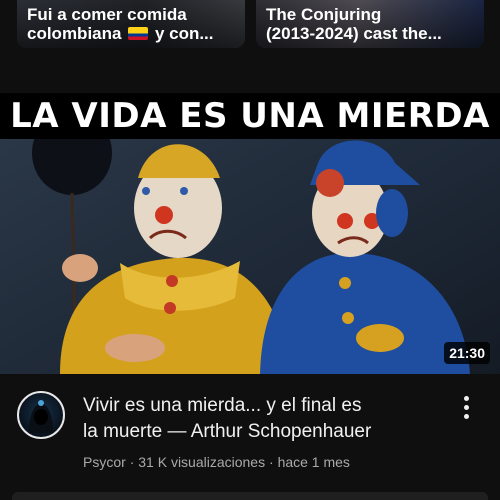 The image size is (500, 500). Describe the element at coordinates (250, 116) in the screenshot. I see `thumbnail-caption: LA VIDA ES UNA MIERDA` at that location.